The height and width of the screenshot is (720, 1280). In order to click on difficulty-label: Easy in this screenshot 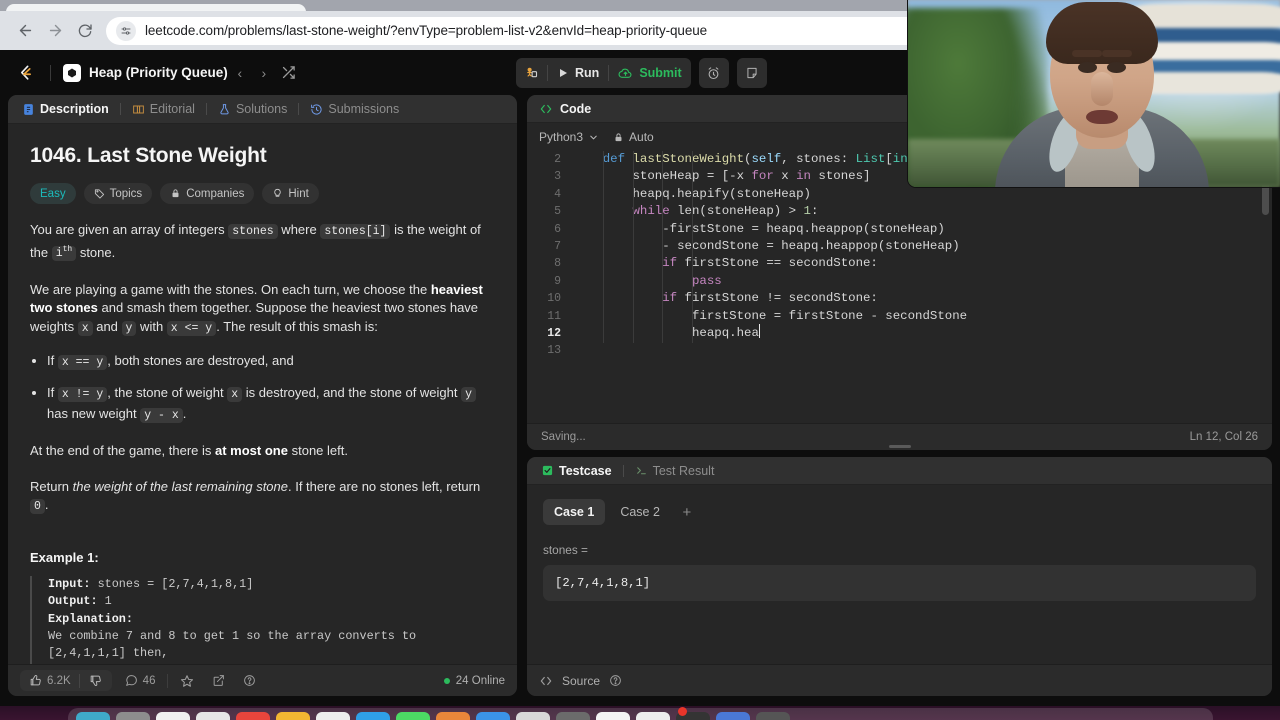, I will do `click(53, 193)`.